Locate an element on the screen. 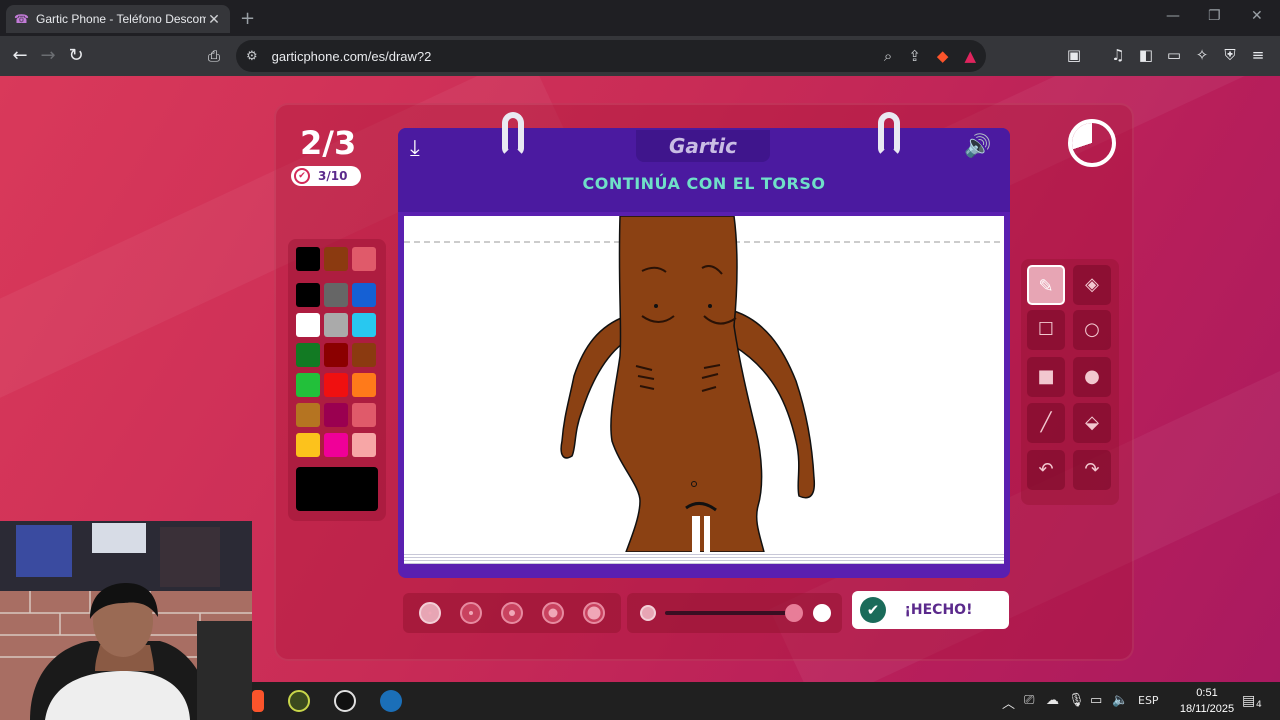 This screenshot has width=1280, height=720. language-indicator: ESP is located at coordinates (1148, 700).